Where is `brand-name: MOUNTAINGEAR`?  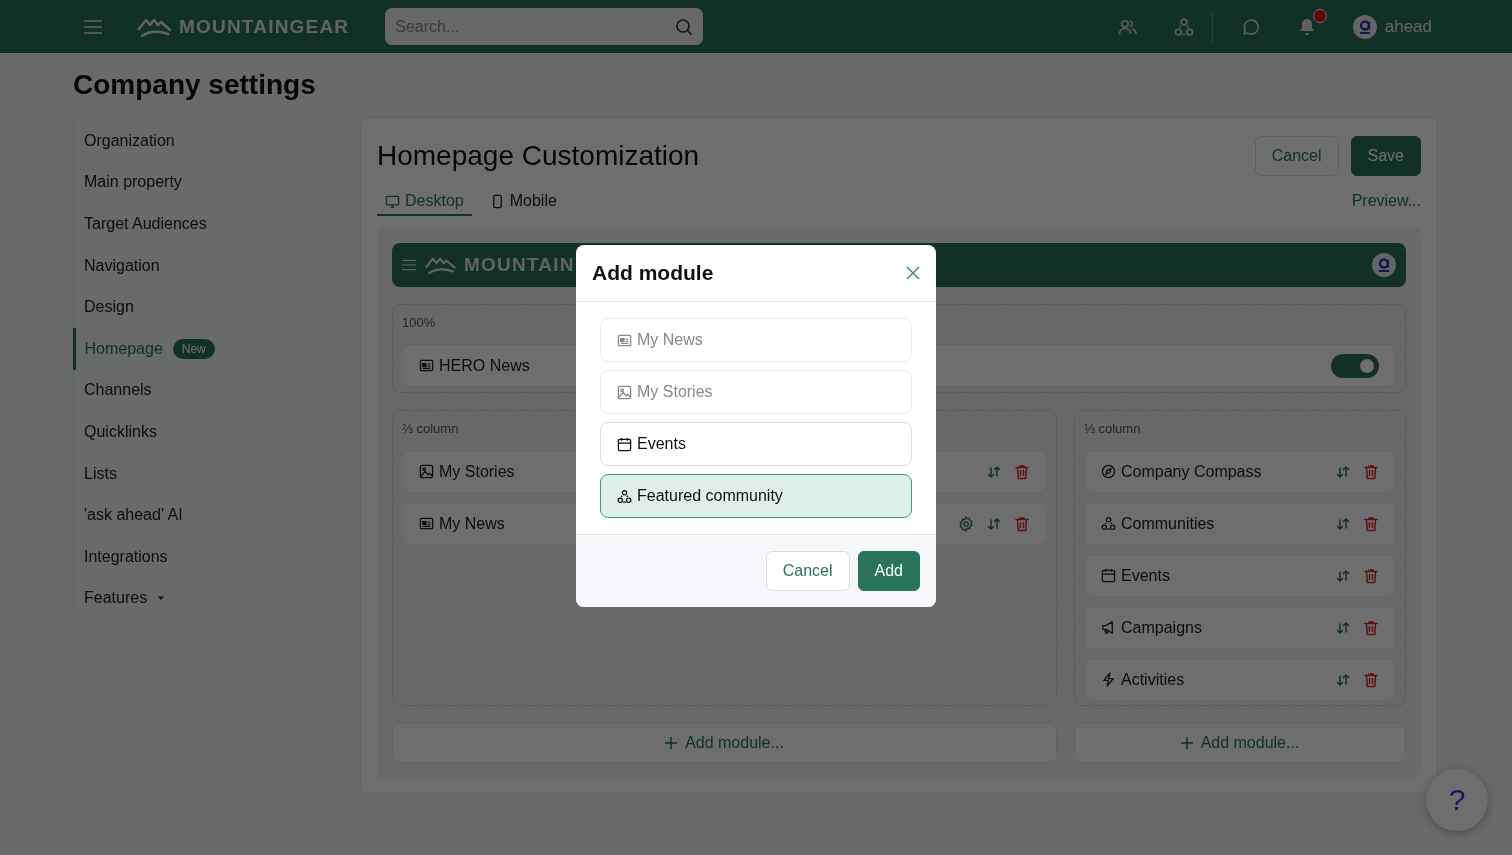
brand-name: MOUNTAINGEAR is located at coordinates (264, 26).